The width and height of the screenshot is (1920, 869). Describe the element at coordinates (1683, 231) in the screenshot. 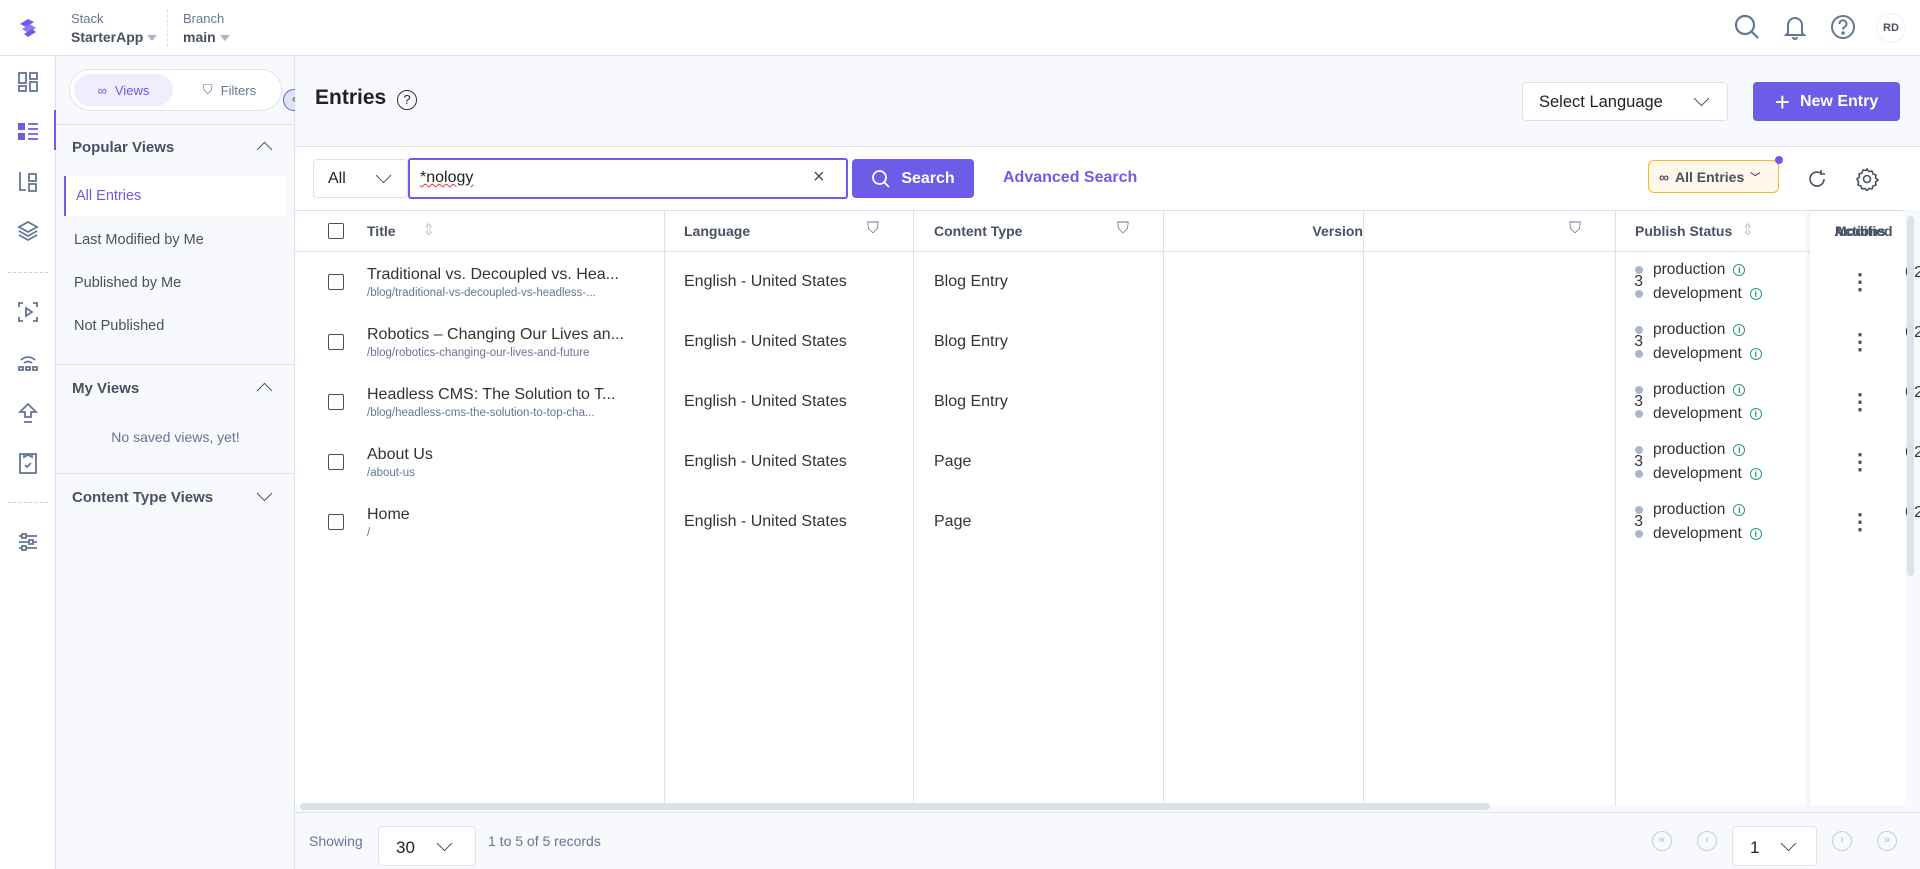

I see `column-header-publish-status: Publish Status` at that location.